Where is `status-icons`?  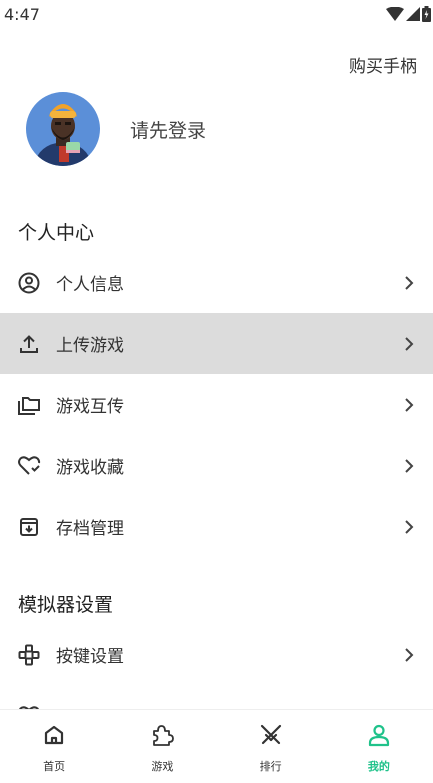
status-icons is located at coordinates (408, 14).